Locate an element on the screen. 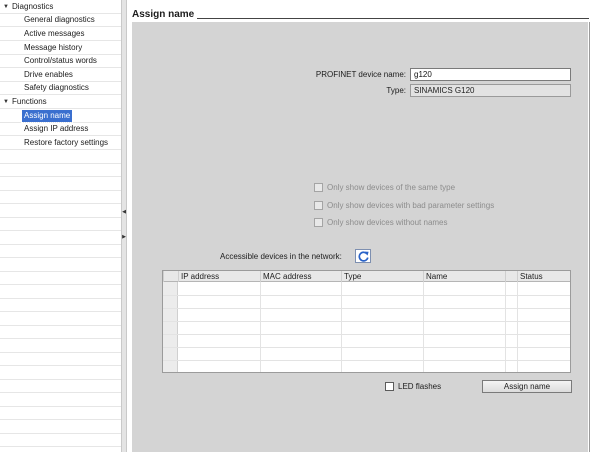 This screenshot has height=452, width=594. tree-group-label: Diagnostics is located at coordinates (33, 6).